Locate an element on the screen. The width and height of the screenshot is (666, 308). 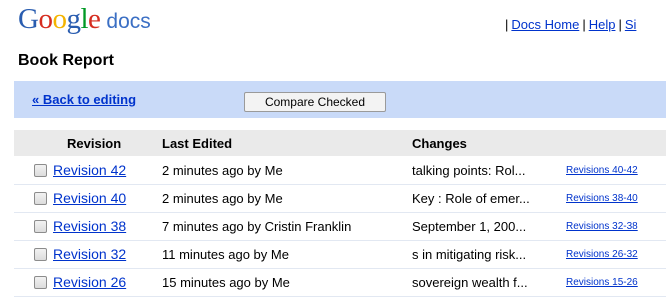
table-header-row: Revision Last Edited Changes is located at coordinates (340, 143).